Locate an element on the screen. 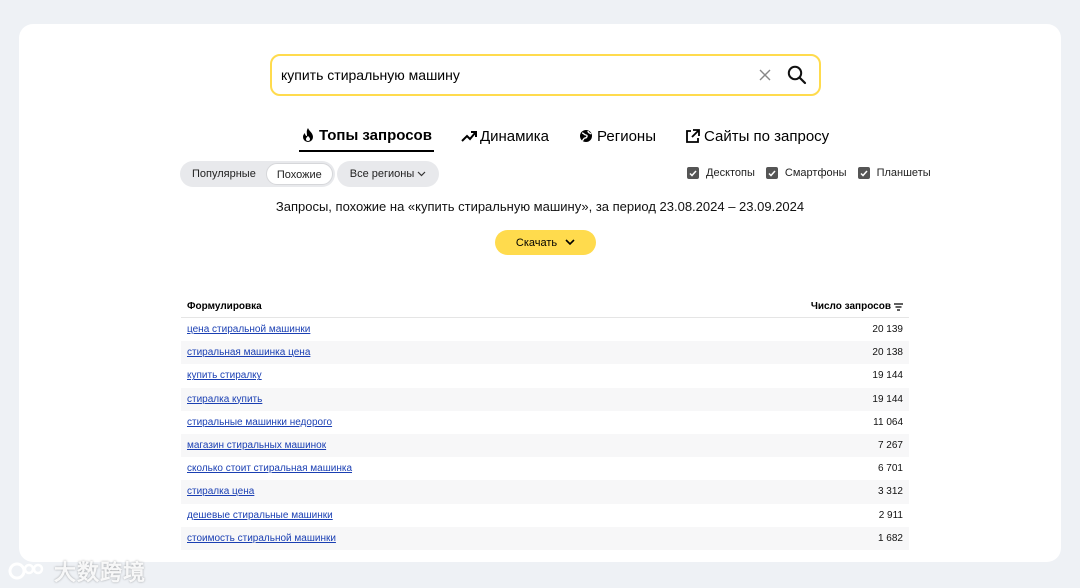 The image size is (1080, 588). query-link: сколько стоит стиральная машинка is located at coordinates (269, 468).